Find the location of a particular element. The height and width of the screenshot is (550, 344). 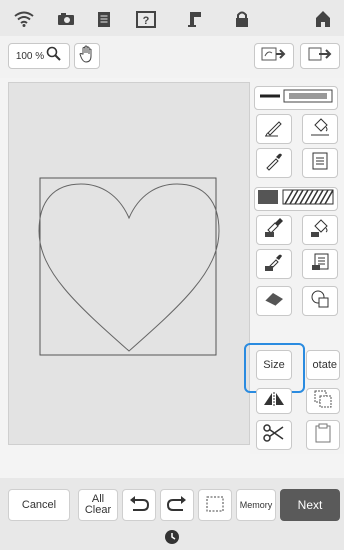

lock-icon is located at coordinates (242, 19).